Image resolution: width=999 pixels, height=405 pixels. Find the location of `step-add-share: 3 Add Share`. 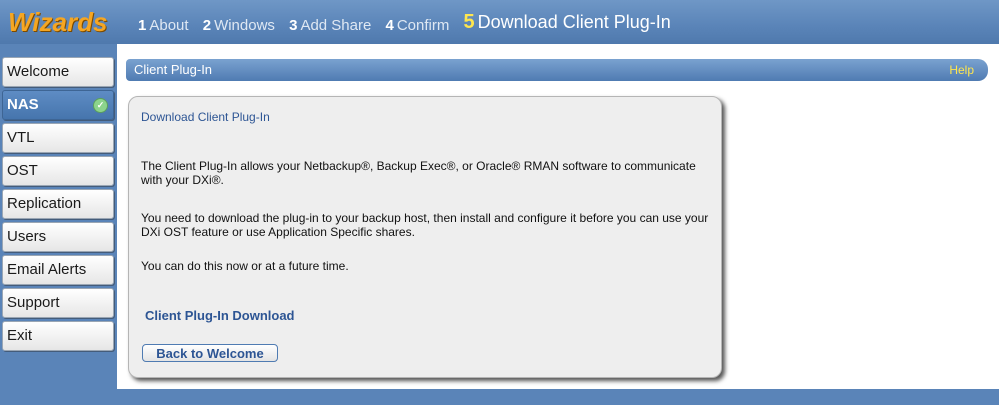

step-add-share: 3 Add Share is located at coordinates (330, 25).